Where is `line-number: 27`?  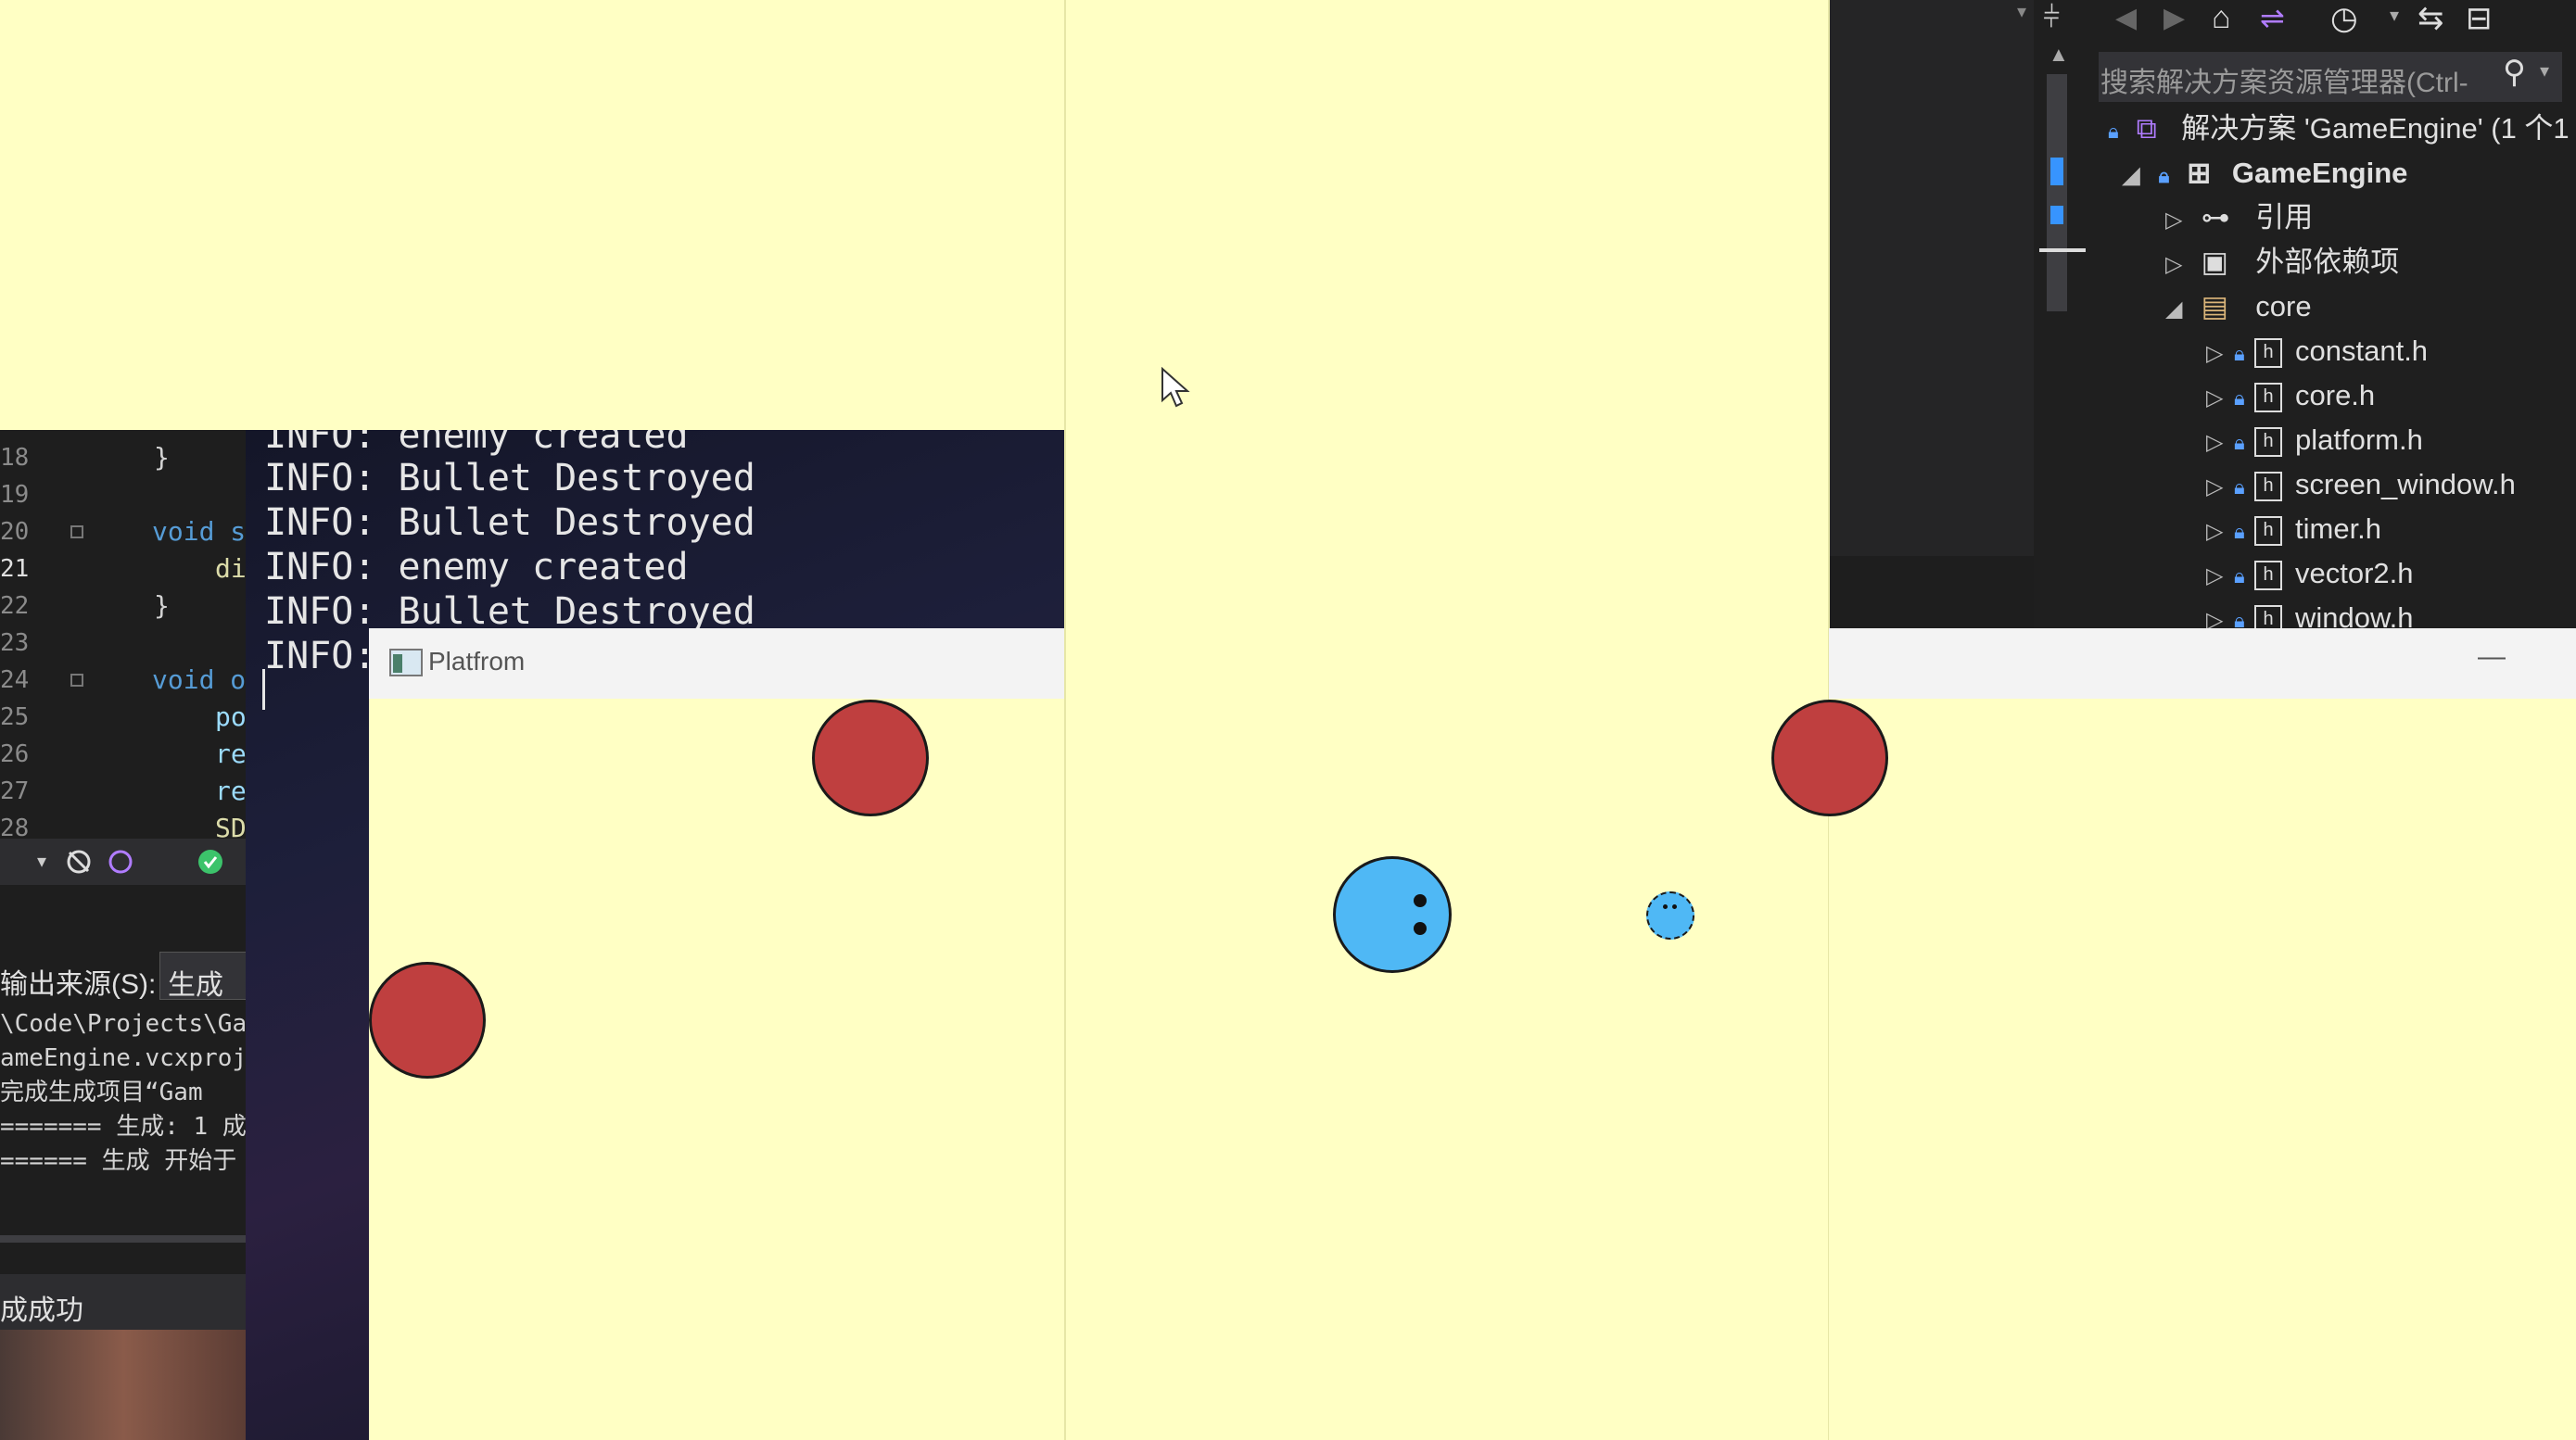 line-number: 27 is located at coordinates (15, 791).